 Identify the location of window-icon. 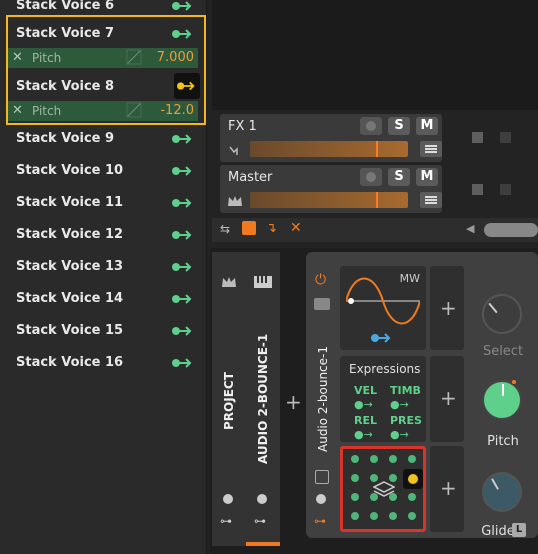
(322, 477).